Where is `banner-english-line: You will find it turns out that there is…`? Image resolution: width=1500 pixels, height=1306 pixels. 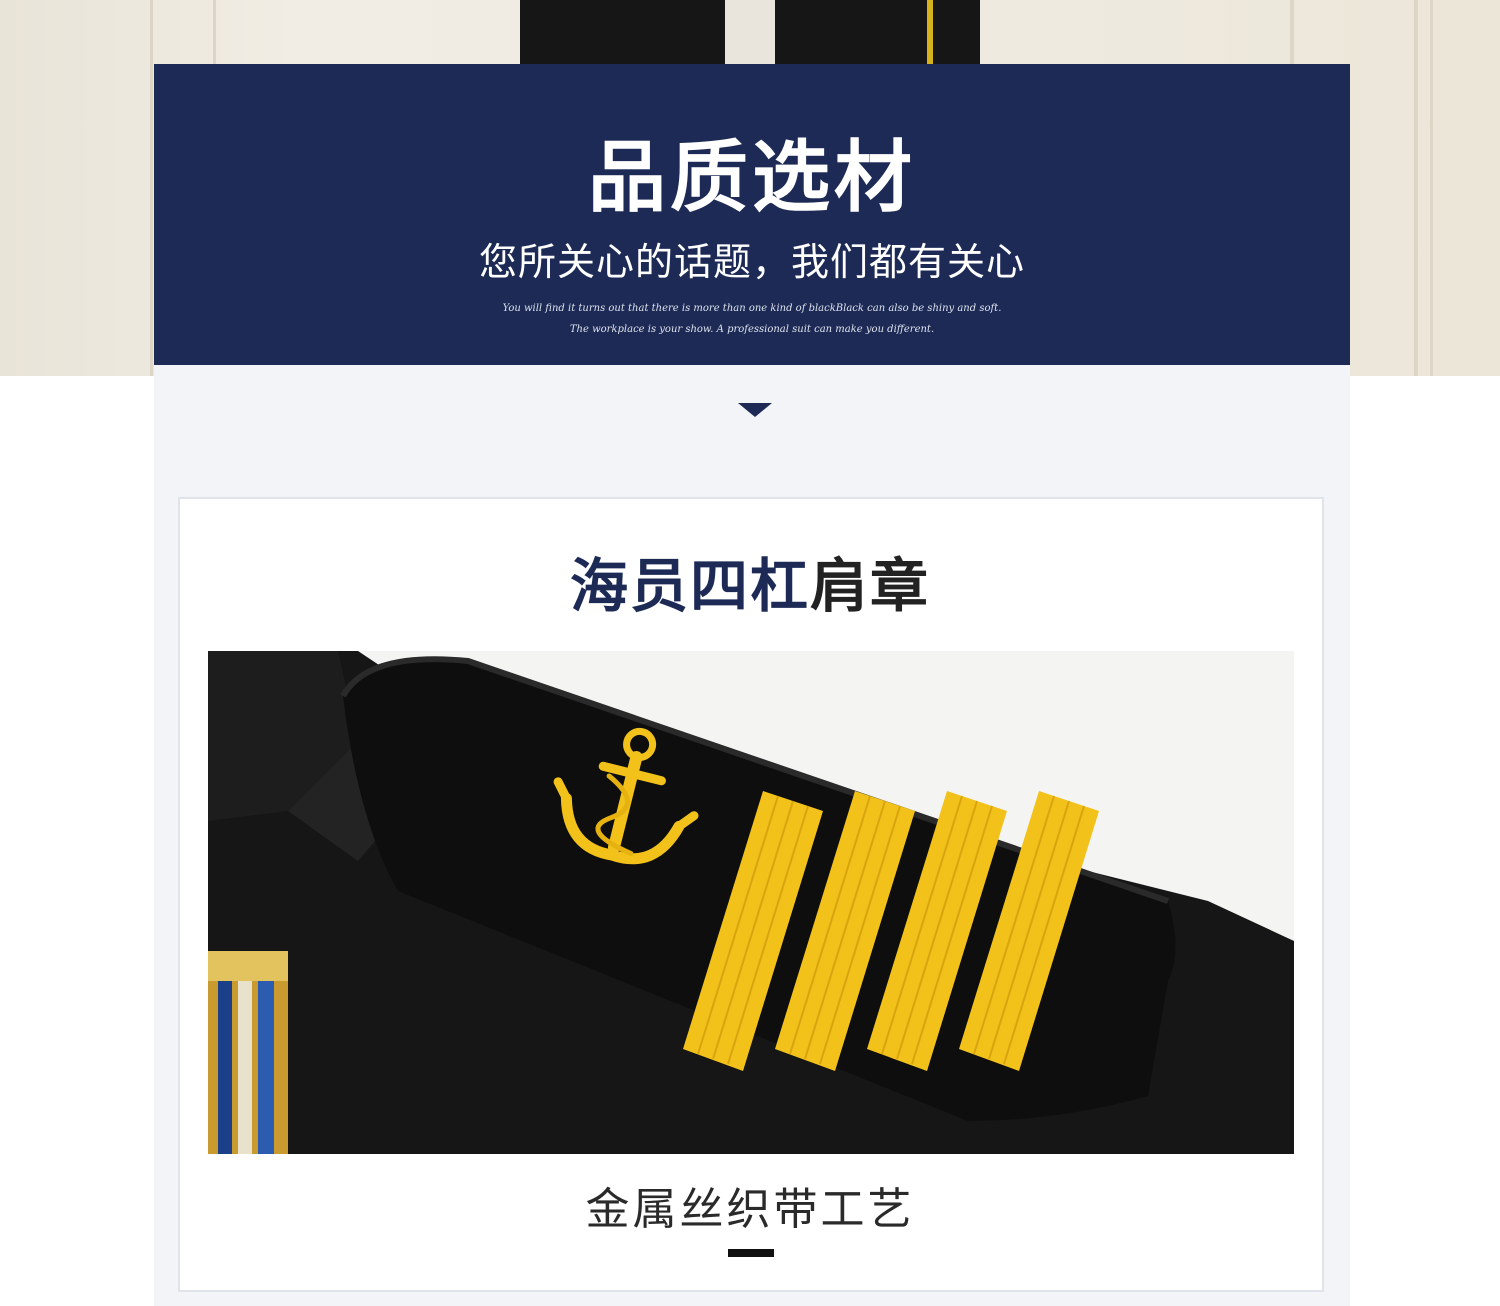 banner-english-line: You will find it turns out that there is… is located at coordinates (752, 308).